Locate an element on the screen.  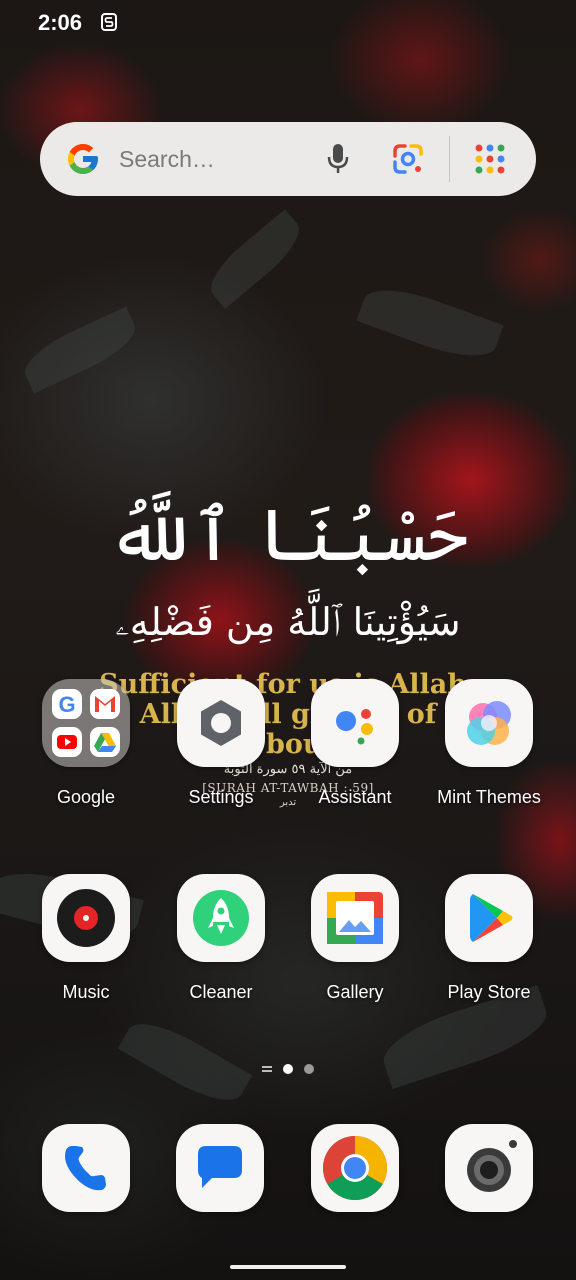
app-assistant: Assistant is located at coordinates (355, 743).